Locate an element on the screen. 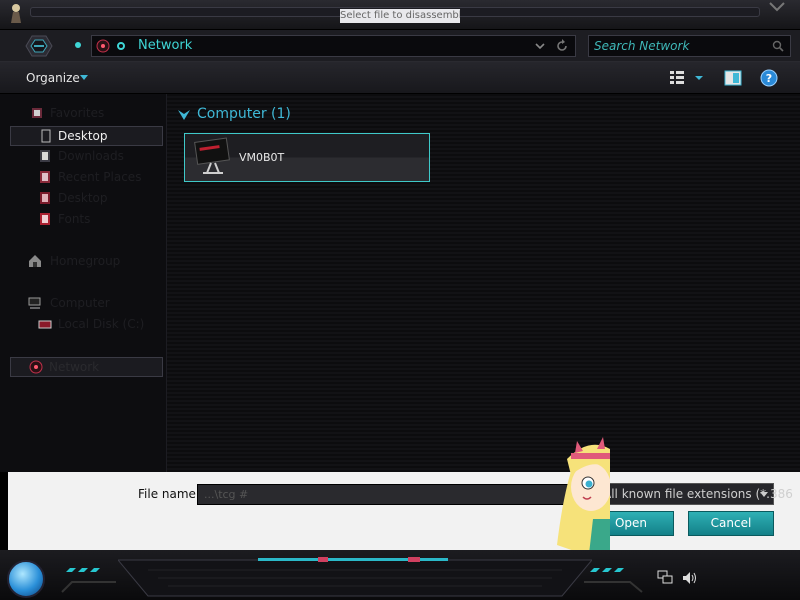 The width and height of the screenshot is (800, 600). star-icon is located at coordinates (37, 113).